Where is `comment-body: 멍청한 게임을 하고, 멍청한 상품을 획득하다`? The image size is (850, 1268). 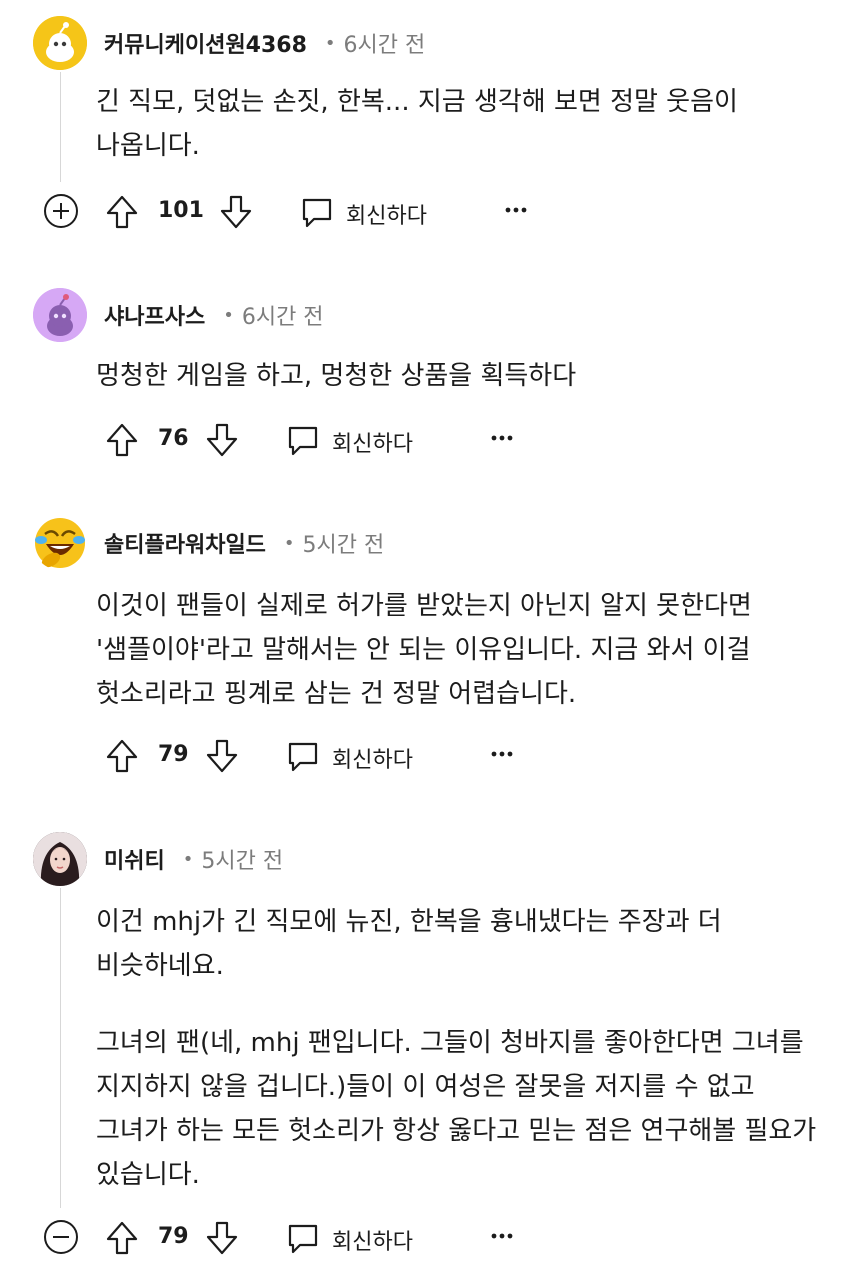
comment-body: 멍청한 게임을 하고, 멍청한 상품을 획득하다 is located at coordinates (458, 376).